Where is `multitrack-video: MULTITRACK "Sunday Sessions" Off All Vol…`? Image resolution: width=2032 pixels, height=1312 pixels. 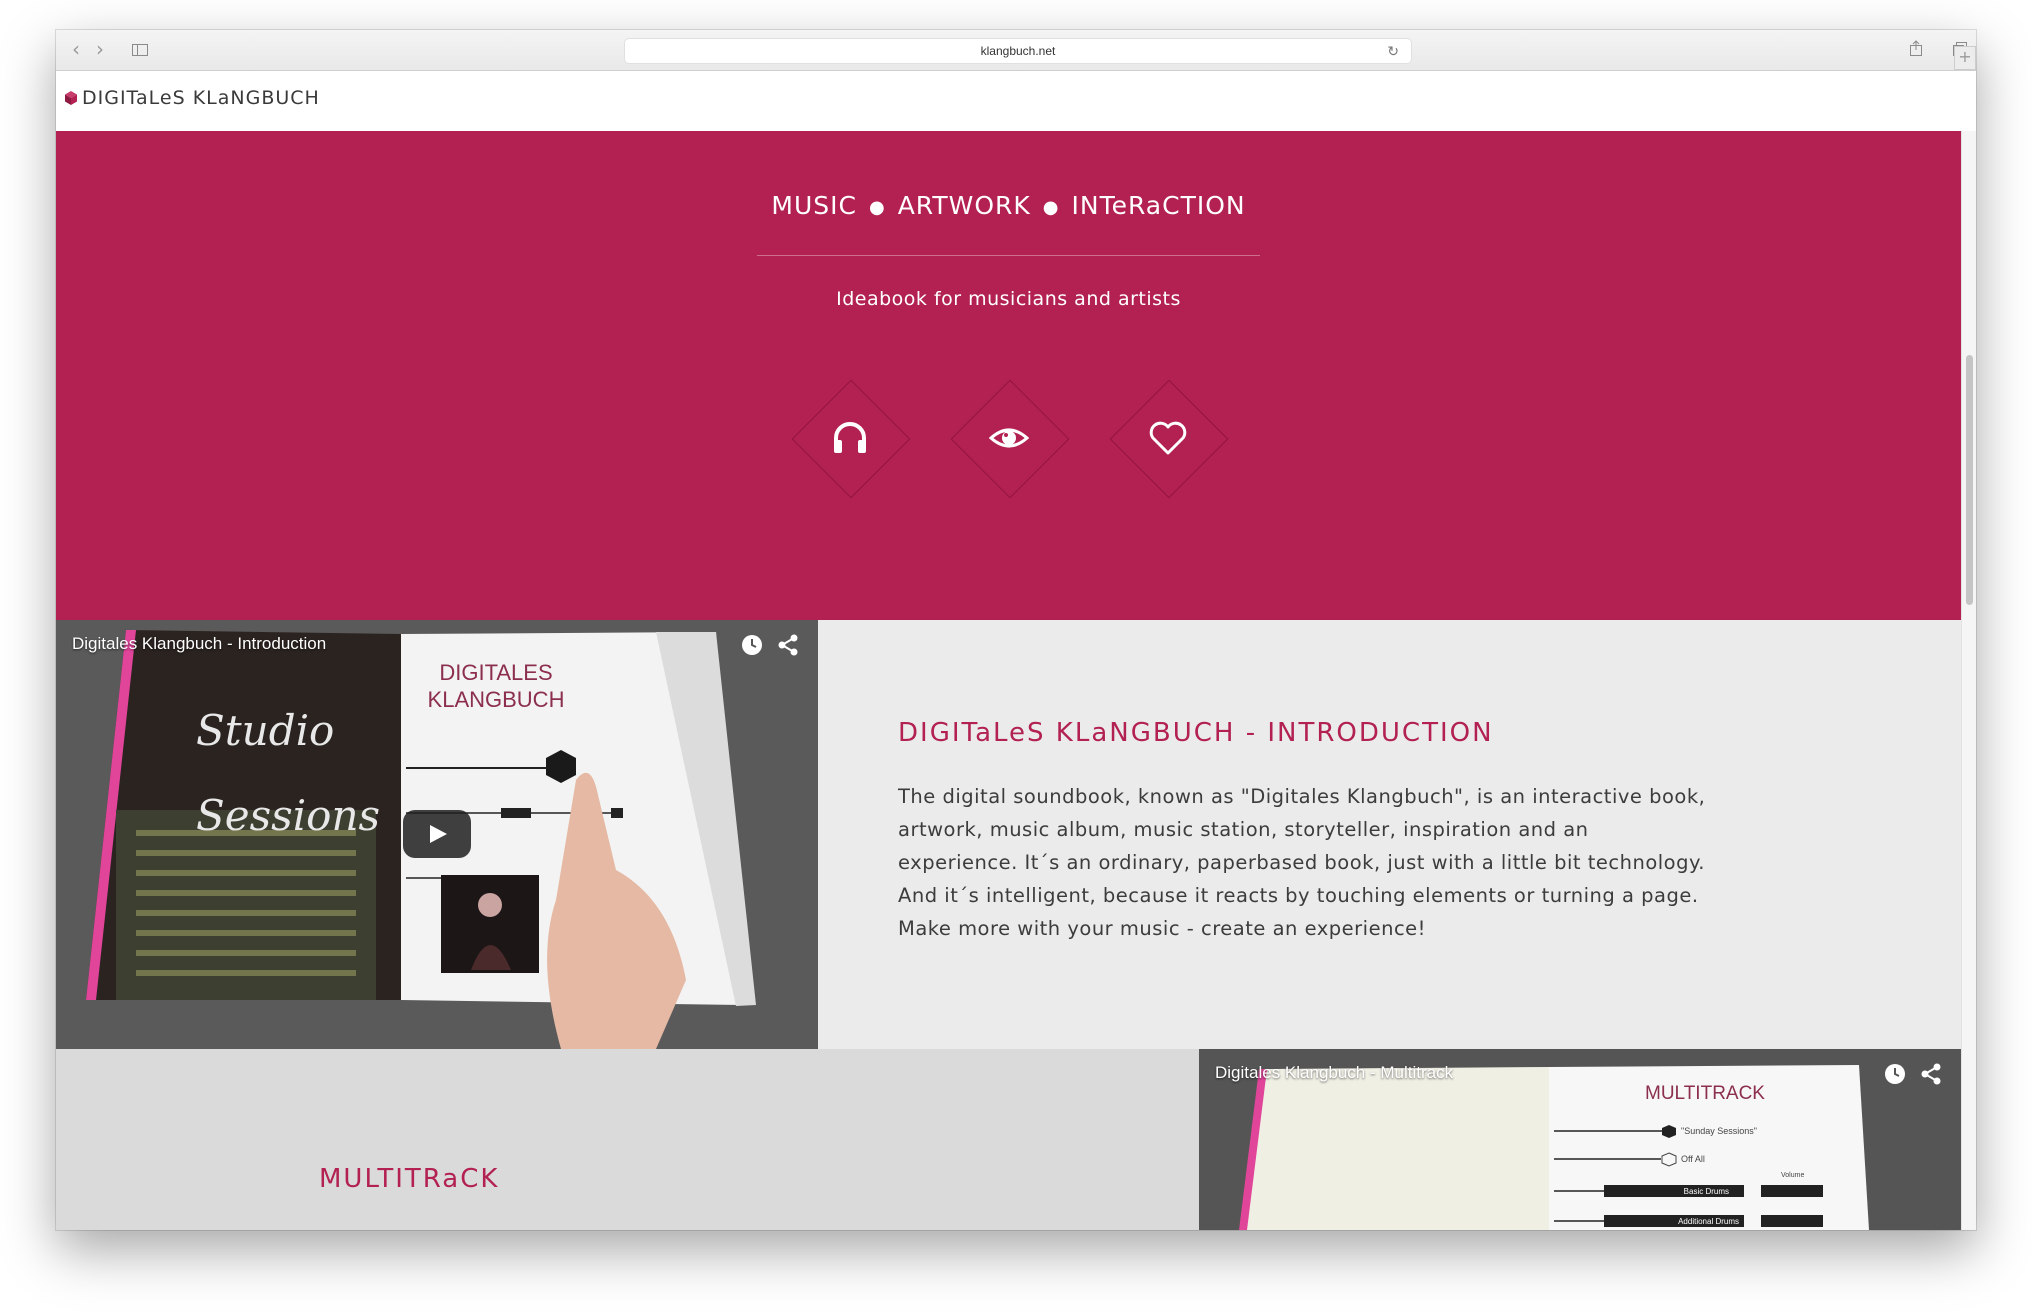
multitrack-video: MULTITRACK "Sunday Sessions" Off All Vol… is located at coordinates (1580, 1139).